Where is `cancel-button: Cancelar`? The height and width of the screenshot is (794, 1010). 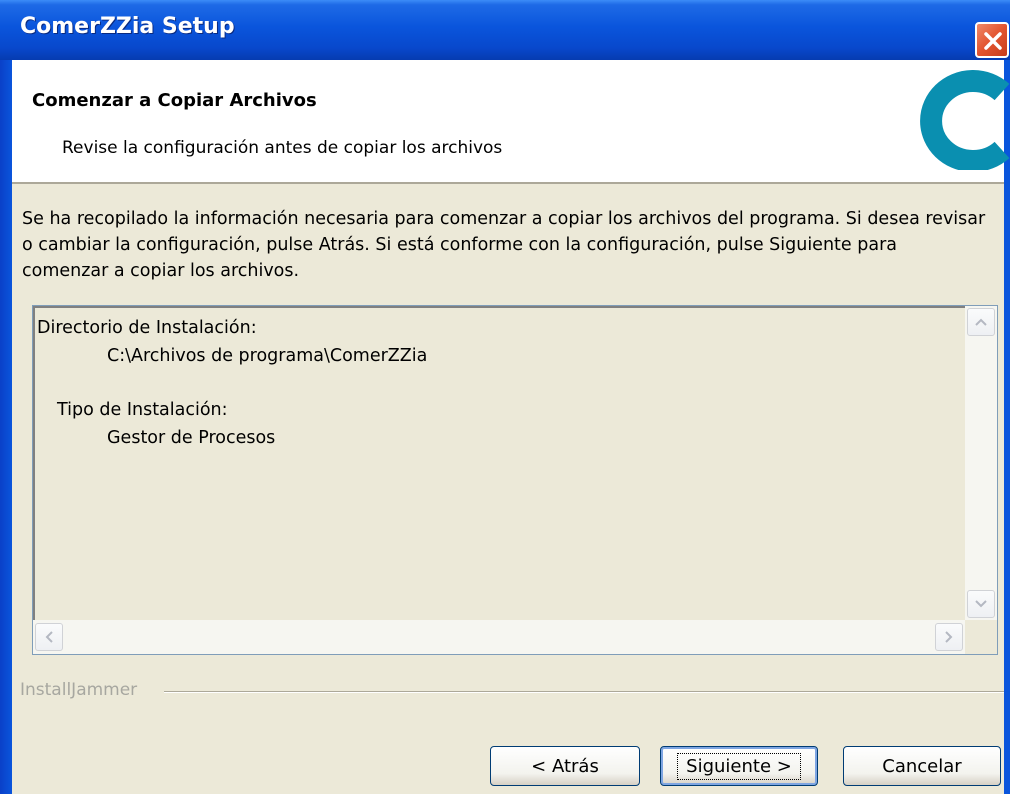 cancel-button: Cancelar is located at coordinates (922, 766).